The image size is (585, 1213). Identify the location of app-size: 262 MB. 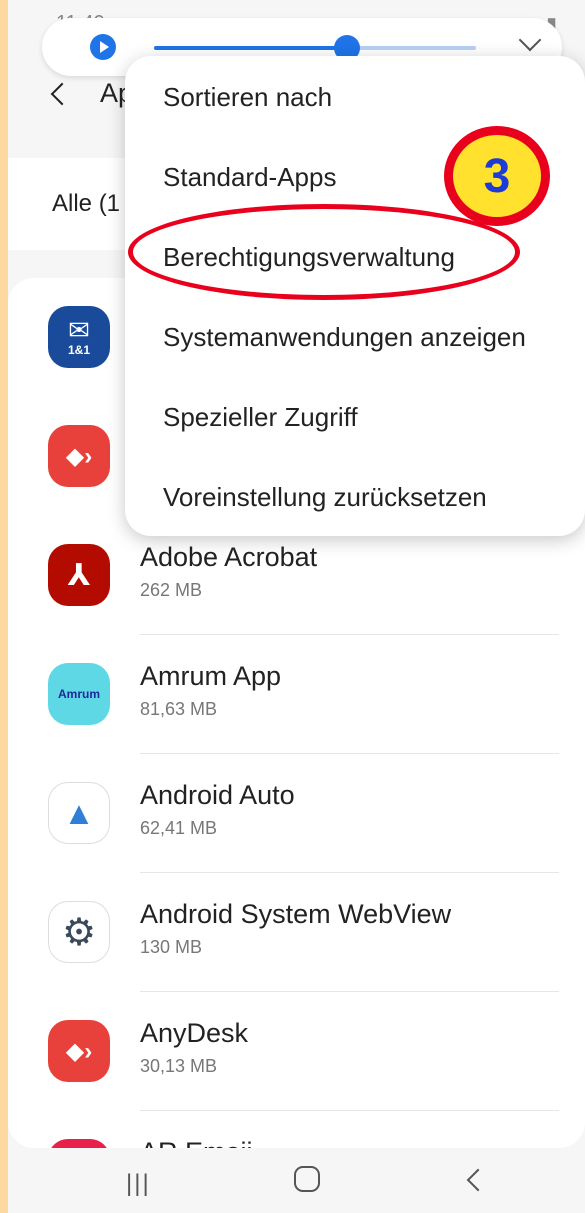
(171, 590).